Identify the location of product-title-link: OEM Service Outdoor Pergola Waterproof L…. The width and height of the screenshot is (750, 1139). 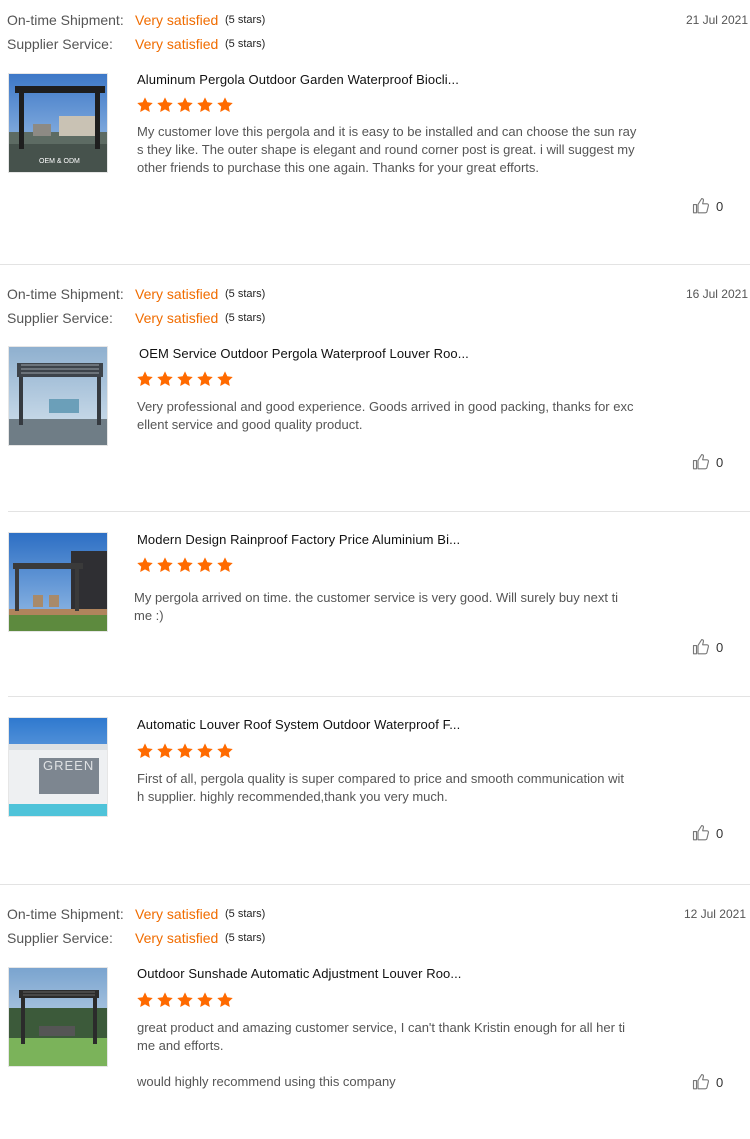
(304, 353).